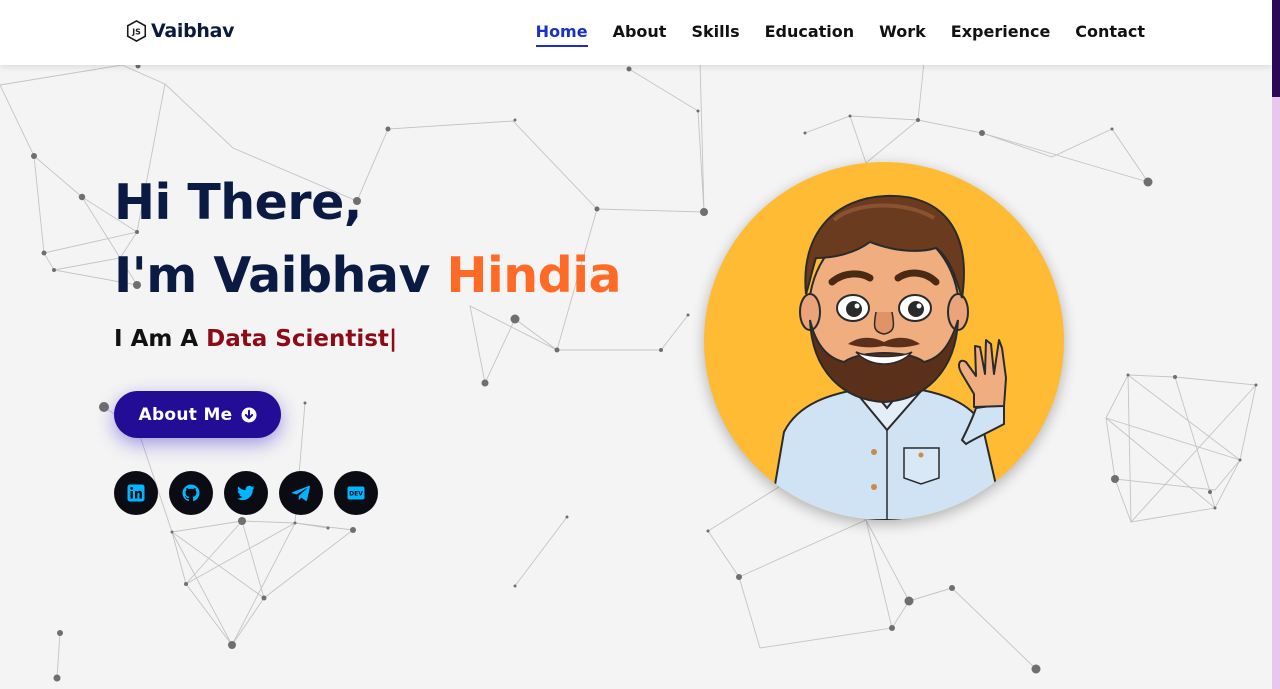 This screenshot has height=689, width=1280. I want to click on nav-link-contact: Contact, so click(1110, 32).